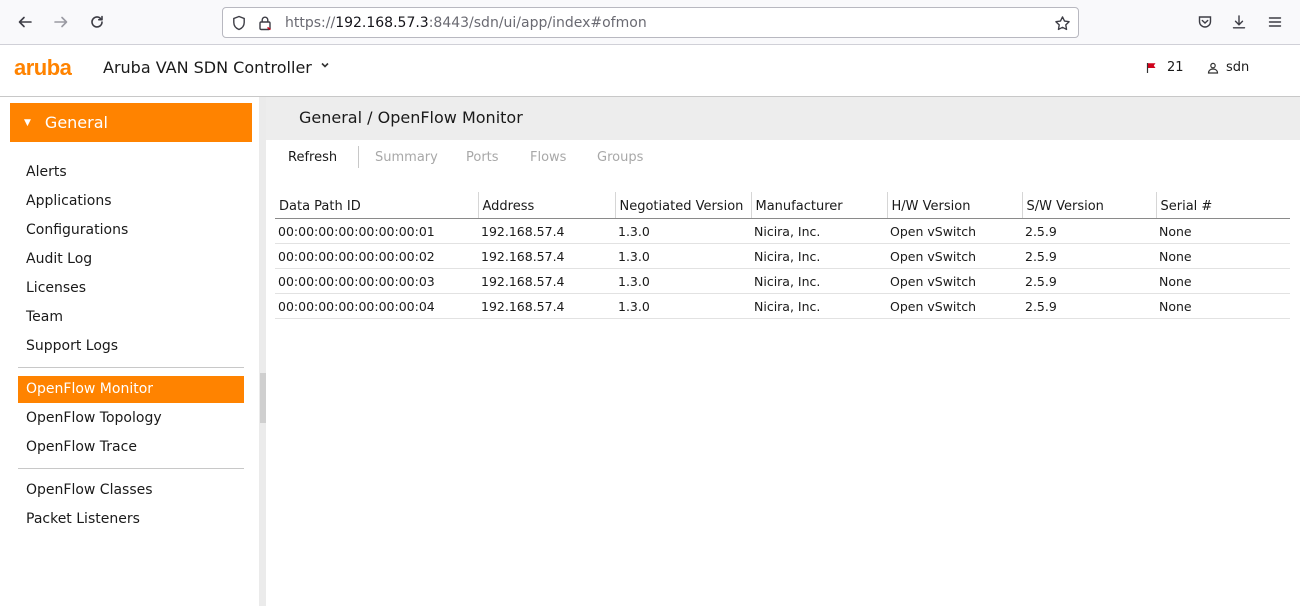 The width and height of the screenshot is (1300, 606). I want to click on aruba-logo: aruba, so click(43, 68).